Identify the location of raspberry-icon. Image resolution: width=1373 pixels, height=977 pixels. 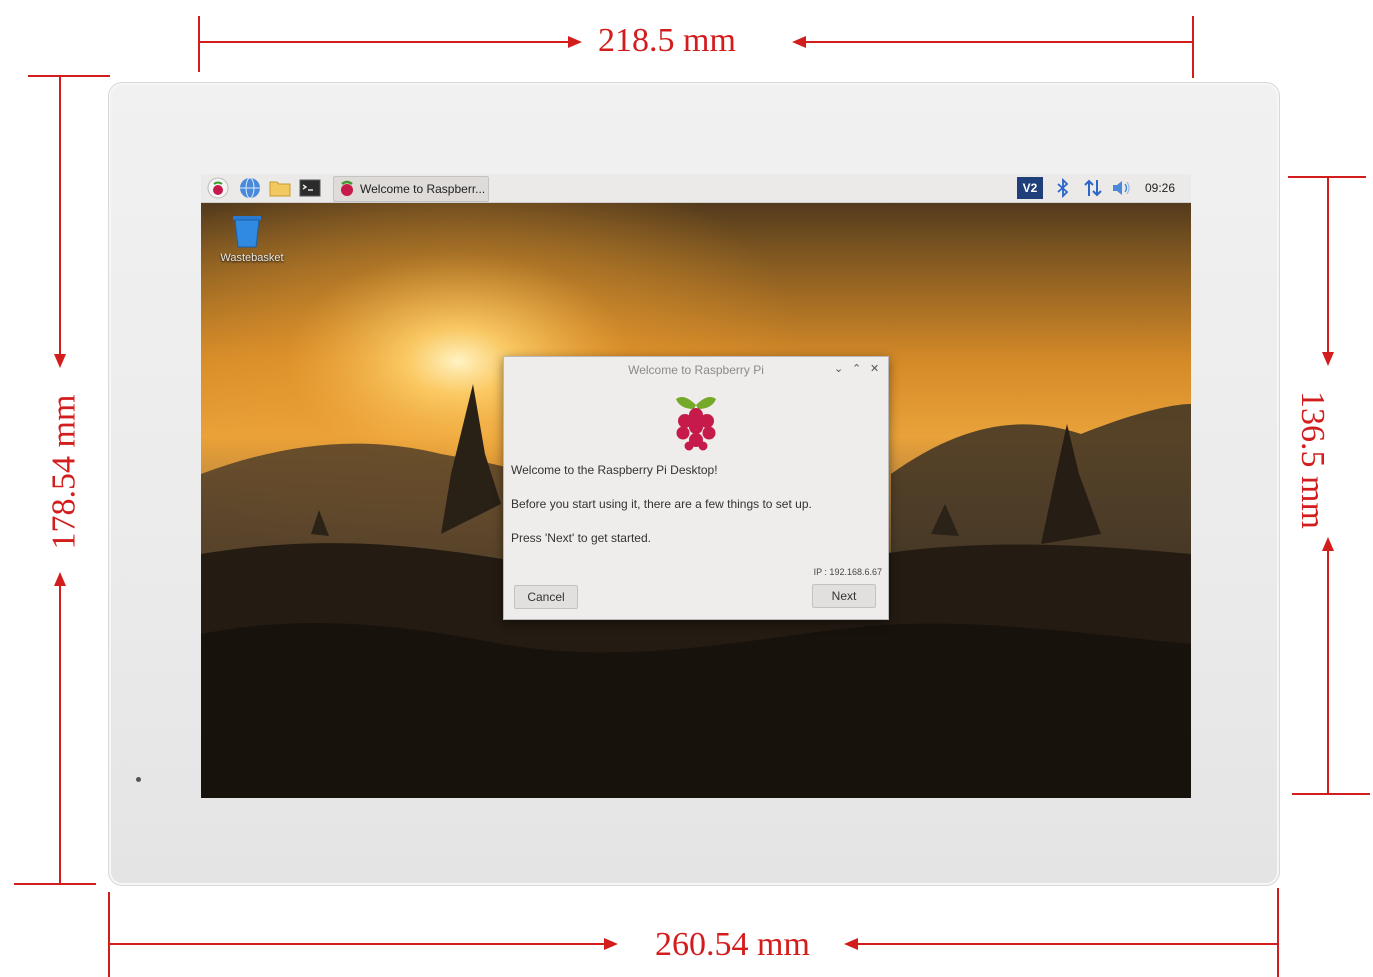
(347, 188).